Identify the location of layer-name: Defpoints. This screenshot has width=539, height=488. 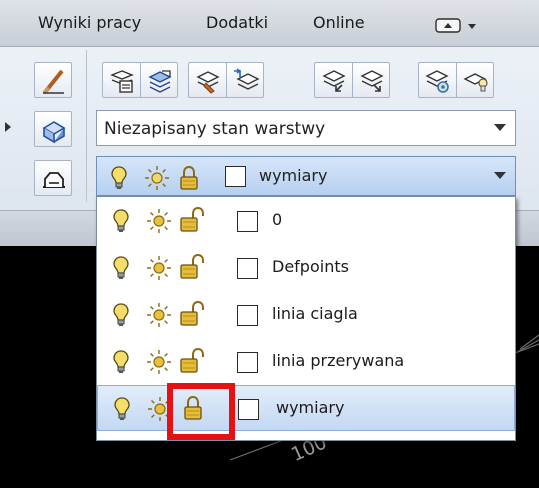
(310, 266).